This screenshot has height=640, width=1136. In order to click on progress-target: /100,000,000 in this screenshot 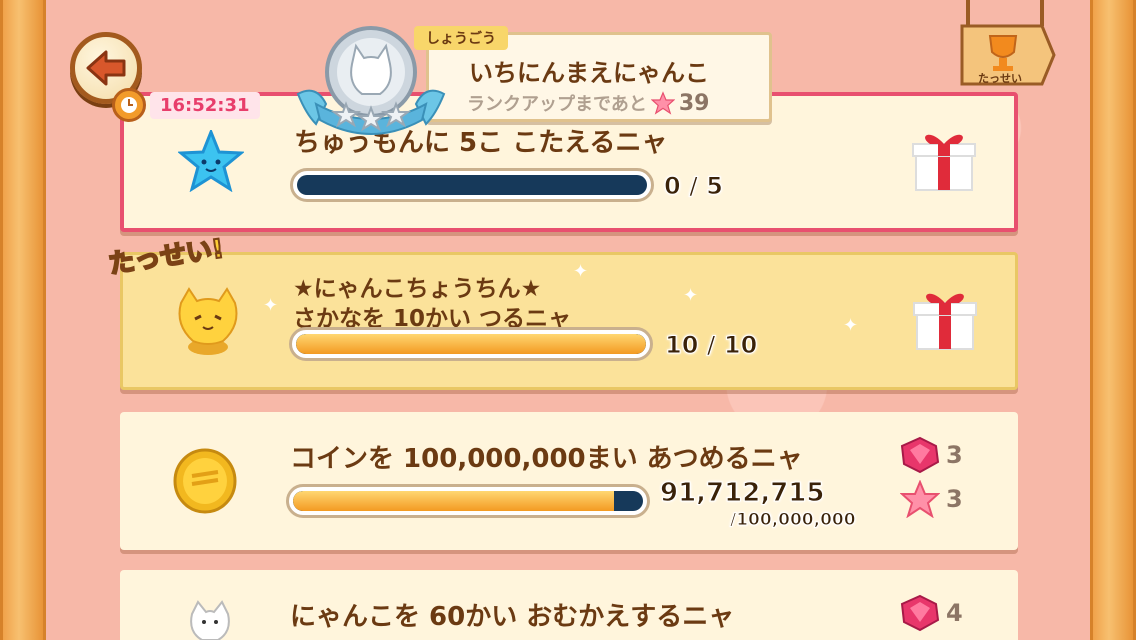, I will do `click(793, 520)`.